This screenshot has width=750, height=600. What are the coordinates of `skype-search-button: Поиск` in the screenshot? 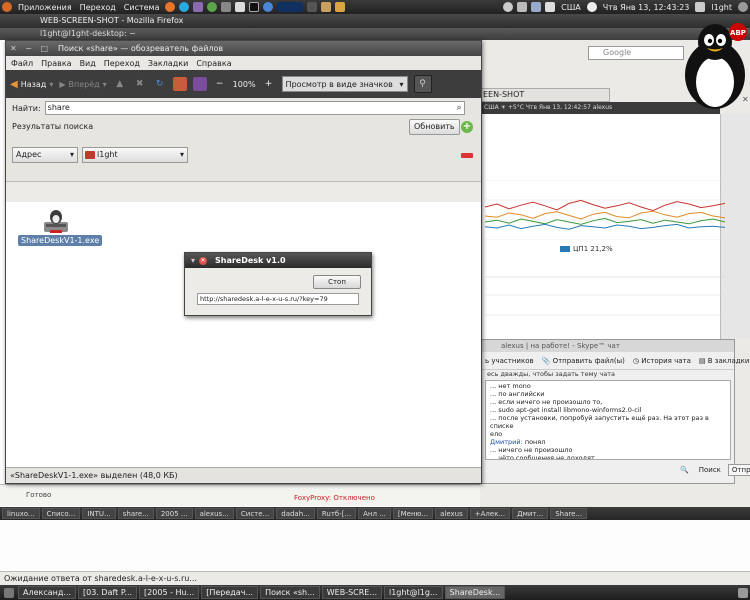 It's located at (710, 470).